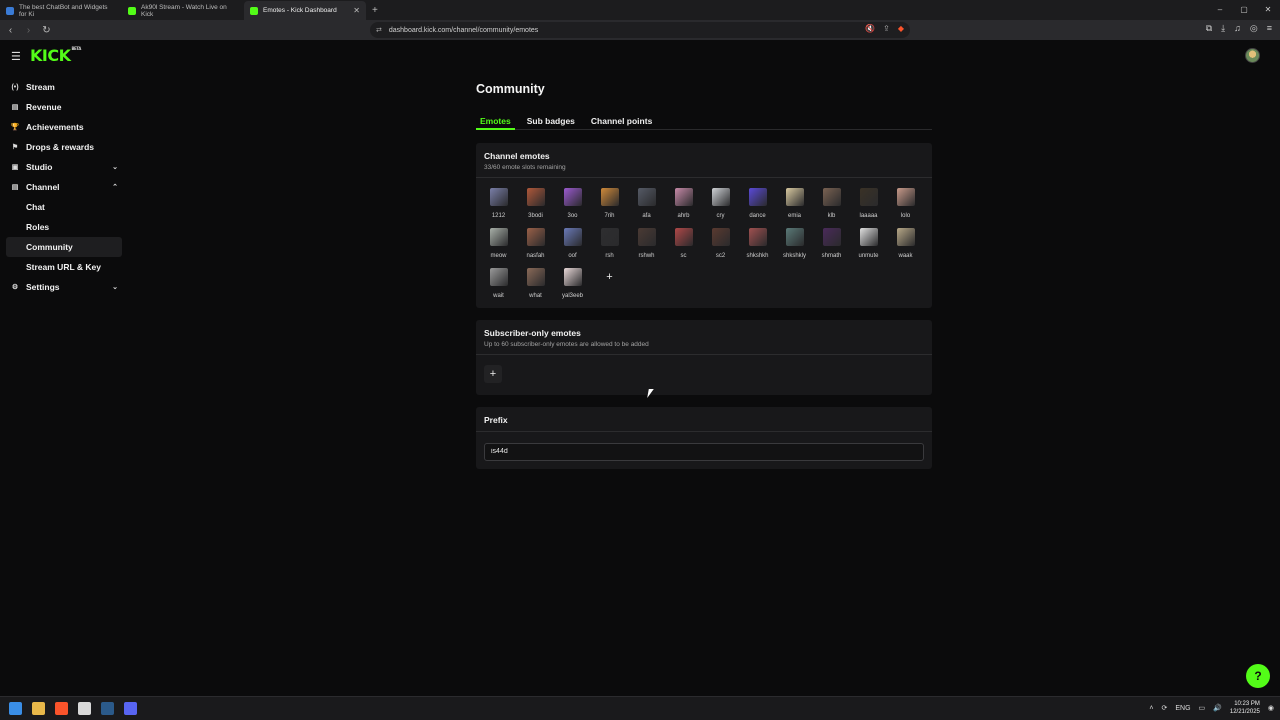 The height and width of the screenshot is (720, 1280). Describe the element at coordinates (1220, 10) in the screenshot. I see `minimize-button: –` at that location.